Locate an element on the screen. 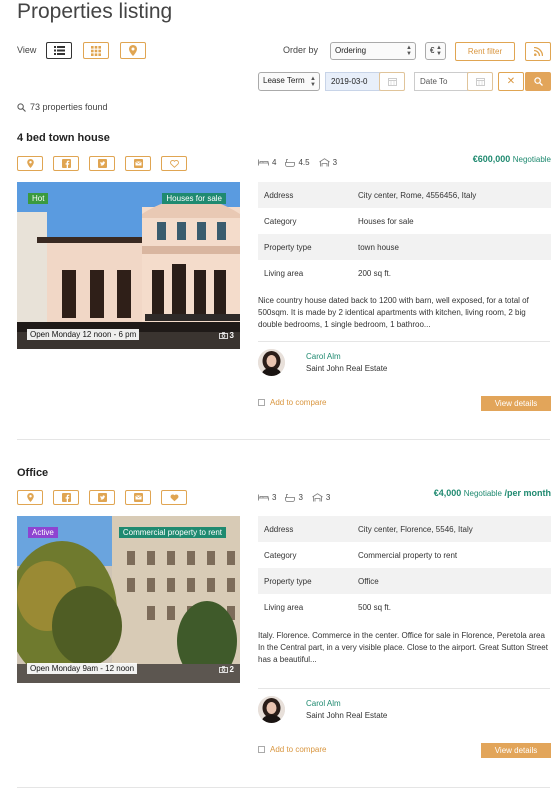 Image resolution: width=559 pixels, height=792 pixels. map-view-button is located at coordinates (133, 50).